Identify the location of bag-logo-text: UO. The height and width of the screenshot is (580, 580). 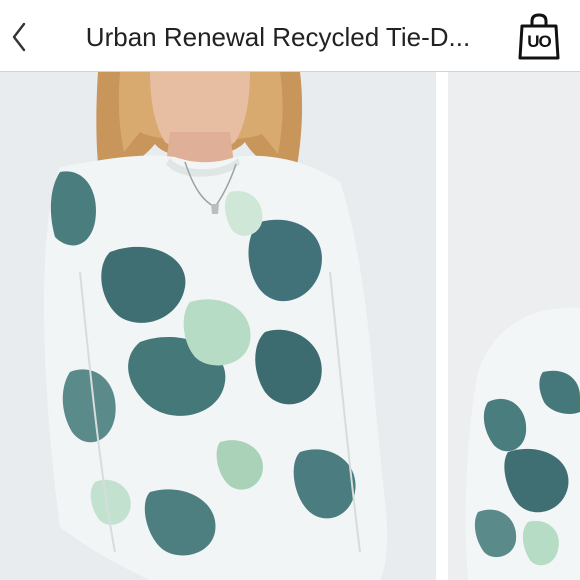
(539, 41).